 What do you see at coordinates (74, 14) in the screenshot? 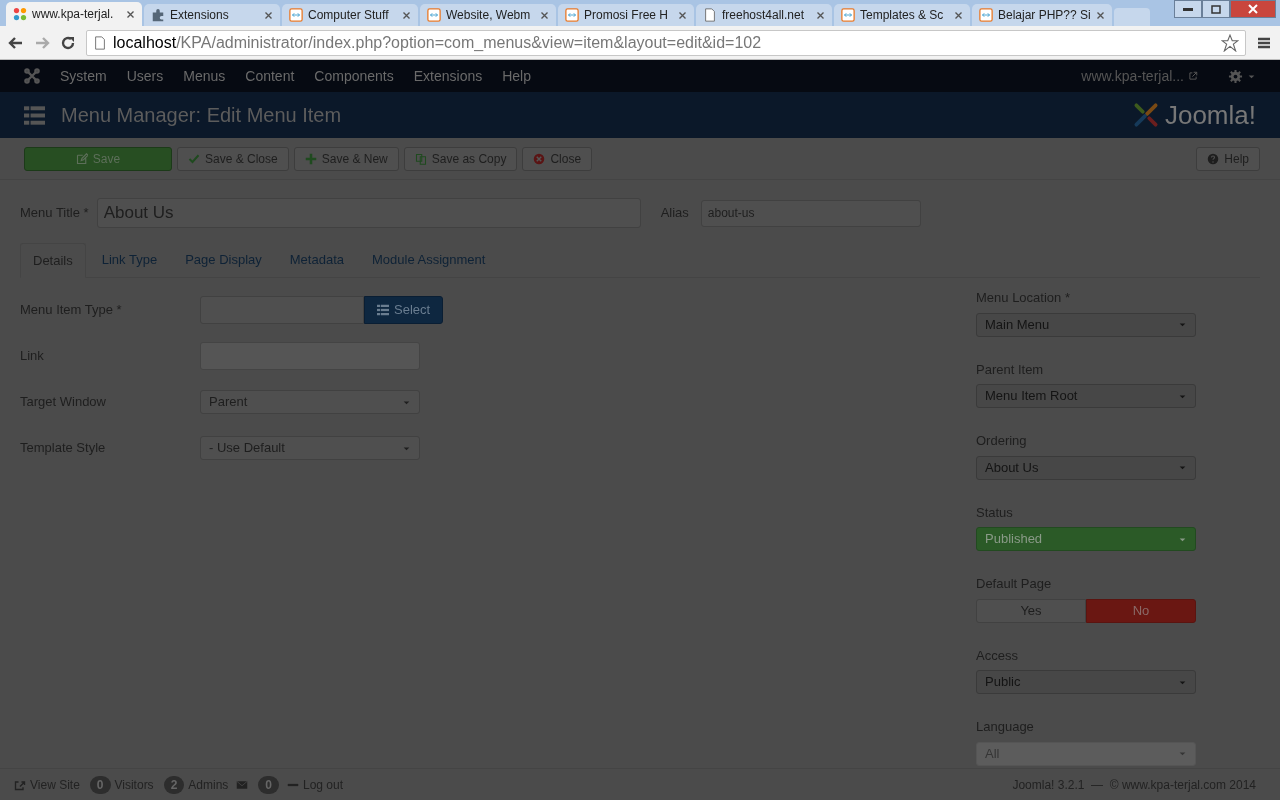
I see `browser-tab: www.kpa-terjal.` at bounding box center [74, 14].